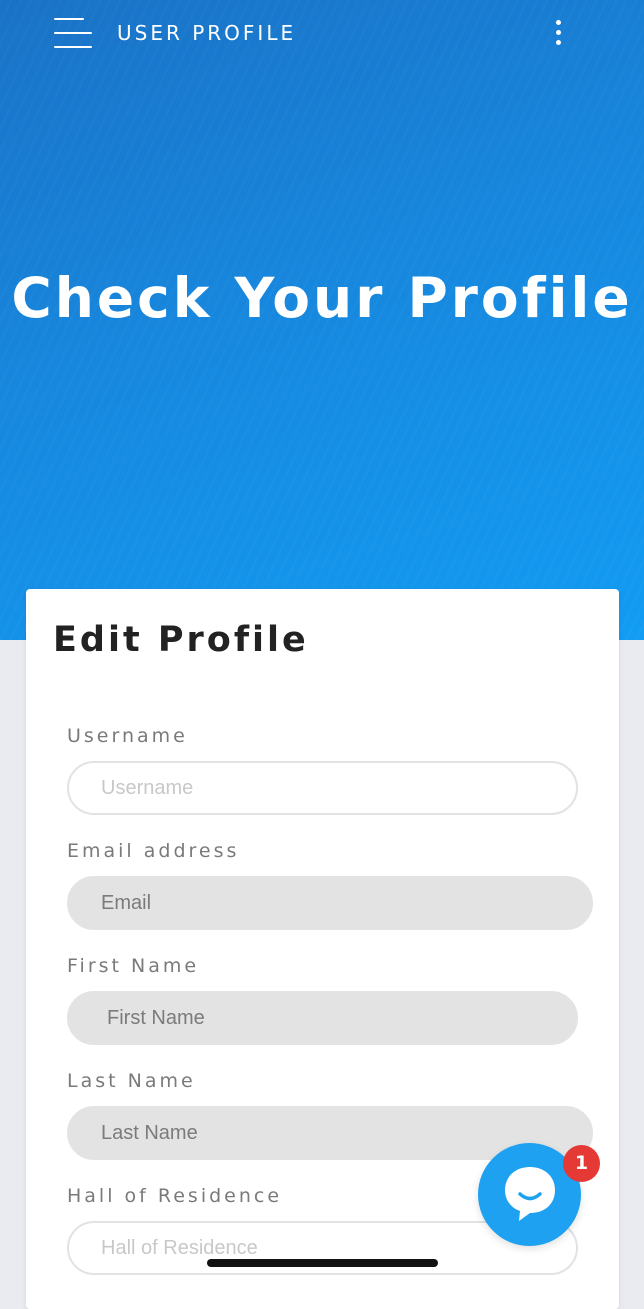  Describe the element at coordinates (322, 788) in the screenshot. I see `username-input` at that location.